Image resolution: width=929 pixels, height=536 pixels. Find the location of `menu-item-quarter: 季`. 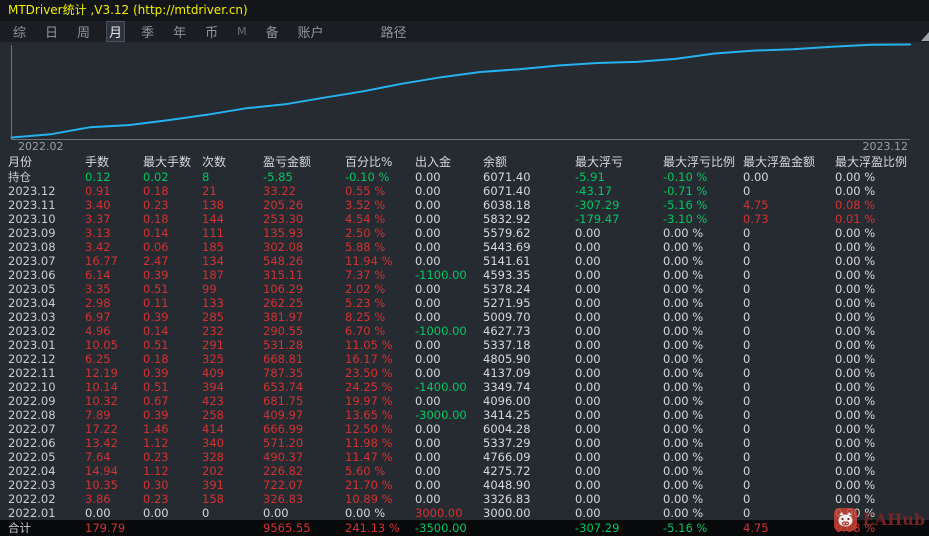

menu-item-quarter: 季 is located at coordinates (147, 31).